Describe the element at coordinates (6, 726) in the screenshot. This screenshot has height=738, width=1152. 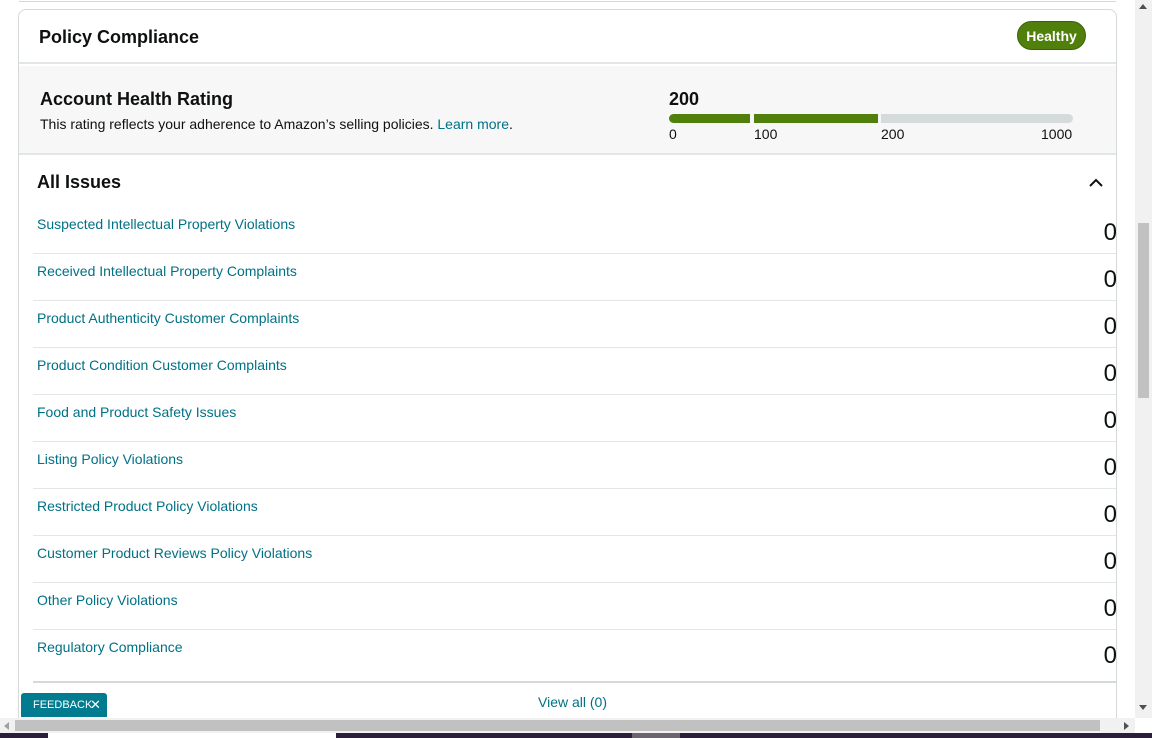
I see `scroll-left-arrow-icon` at that location.